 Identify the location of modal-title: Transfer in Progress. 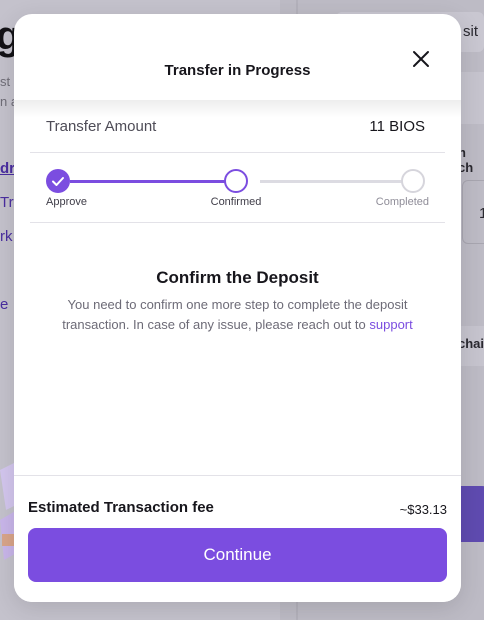
(237, 70).